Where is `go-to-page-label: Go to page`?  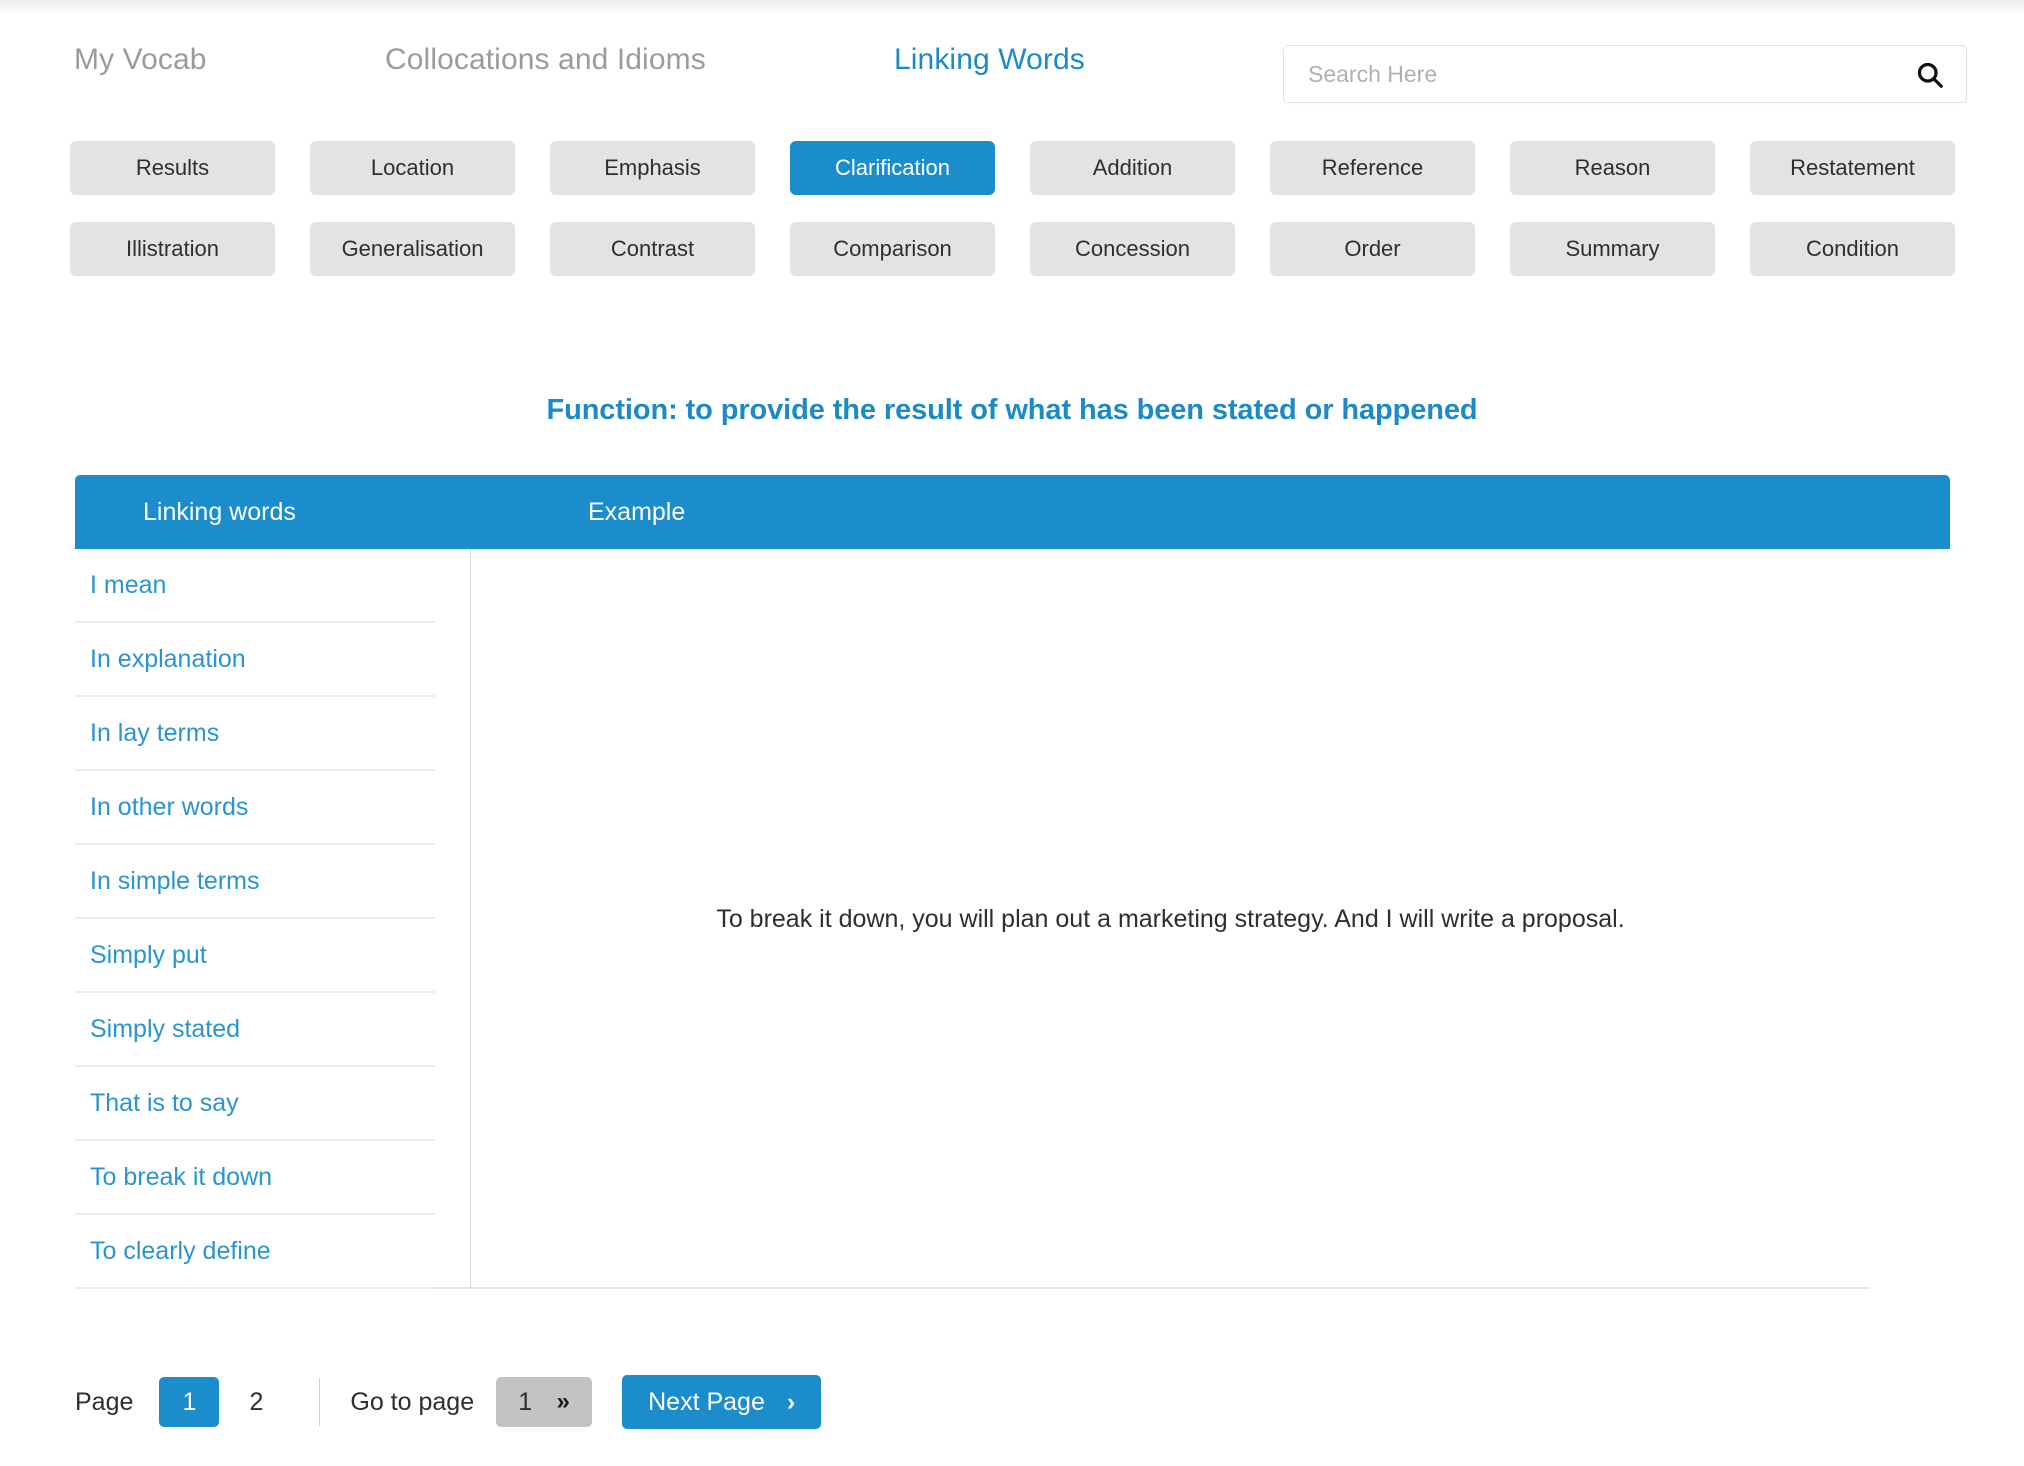
go-to-page-label: Go to page is located at coordinates (412, 1401).